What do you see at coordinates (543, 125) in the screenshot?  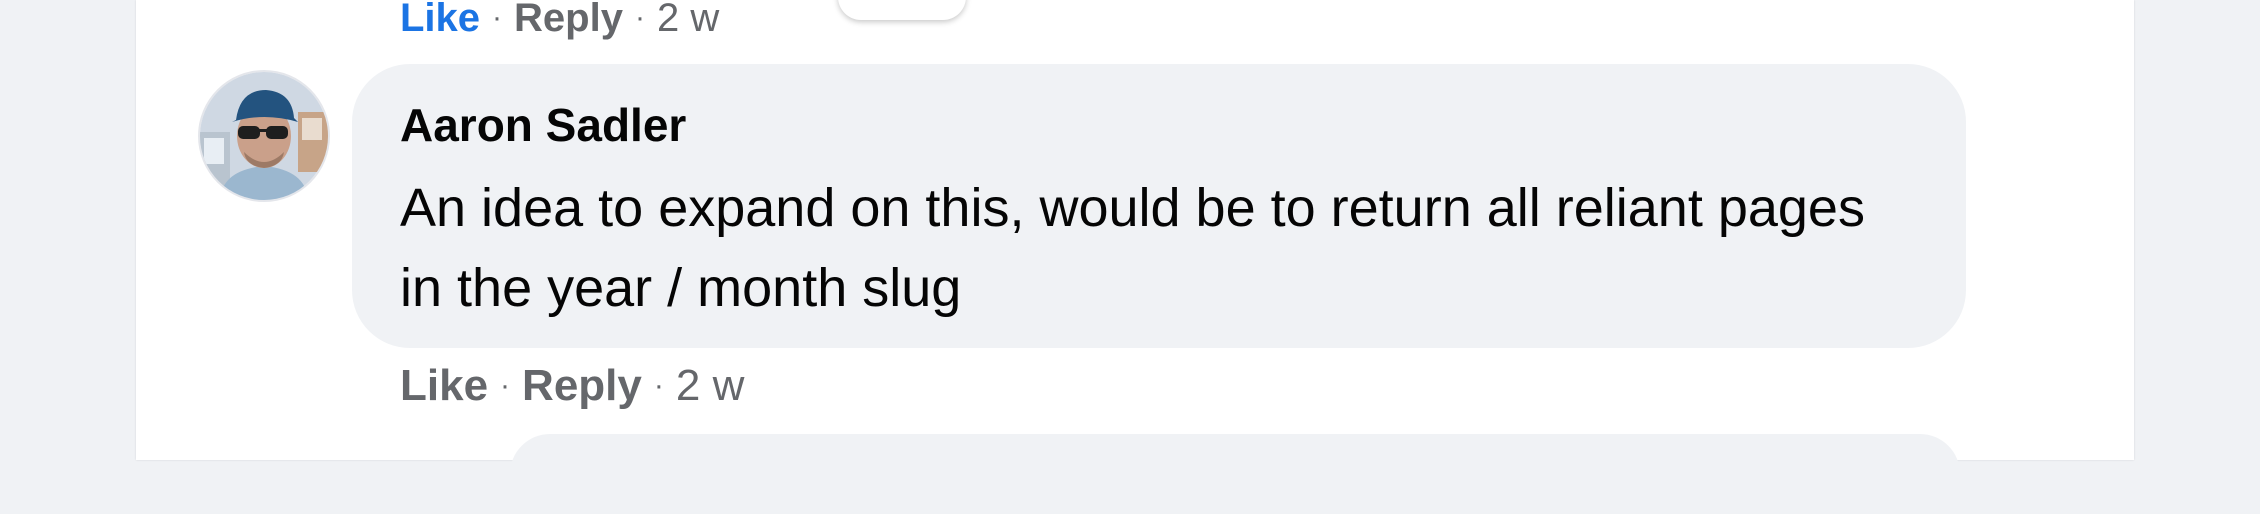 I see `comment-author-name: Aaron Sadler` at bounding box center [543, 125].